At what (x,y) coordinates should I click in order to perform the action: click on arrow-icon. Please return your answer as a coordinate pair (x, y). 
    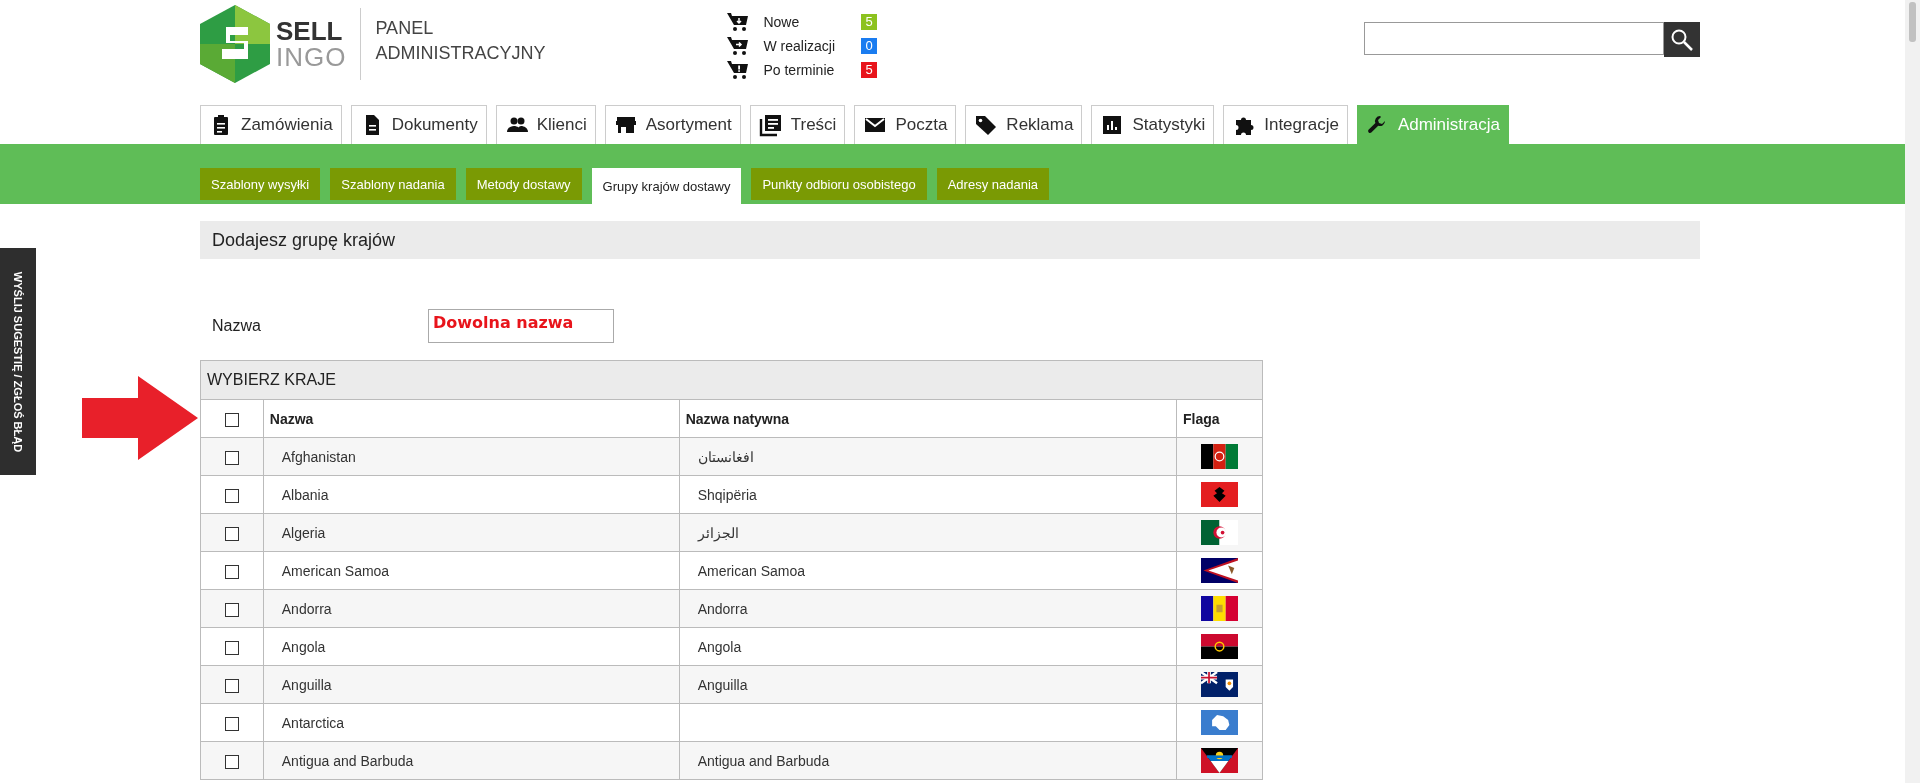
    Looking at the image, I should click on (140, 418).